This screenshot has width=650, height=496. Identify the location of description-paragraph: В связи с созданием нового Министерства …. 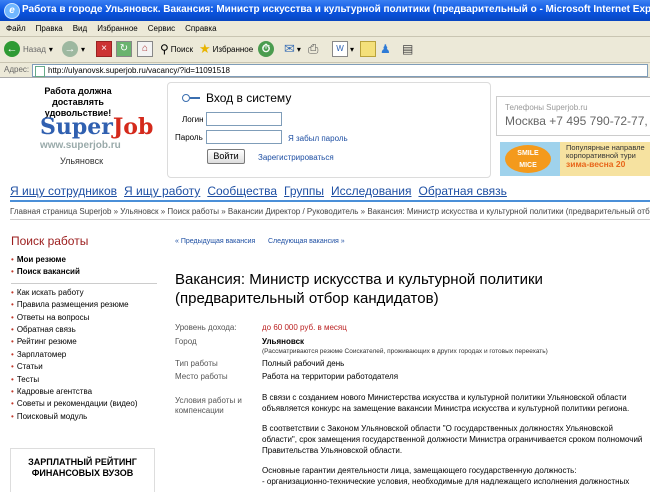
(446, 403).